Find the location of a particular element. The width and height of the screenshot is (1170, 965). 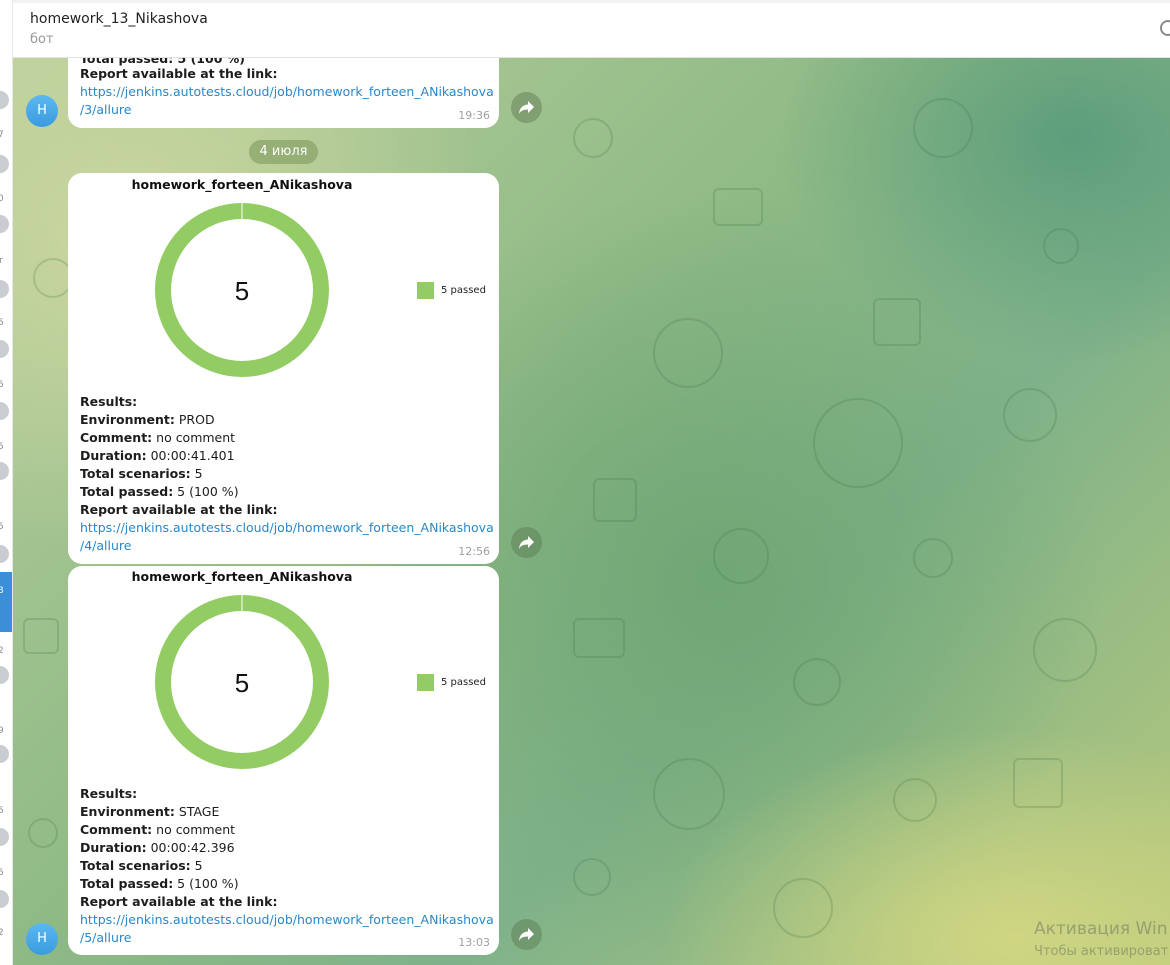

message-time: 13:03 is located at coordinates (474, 942).